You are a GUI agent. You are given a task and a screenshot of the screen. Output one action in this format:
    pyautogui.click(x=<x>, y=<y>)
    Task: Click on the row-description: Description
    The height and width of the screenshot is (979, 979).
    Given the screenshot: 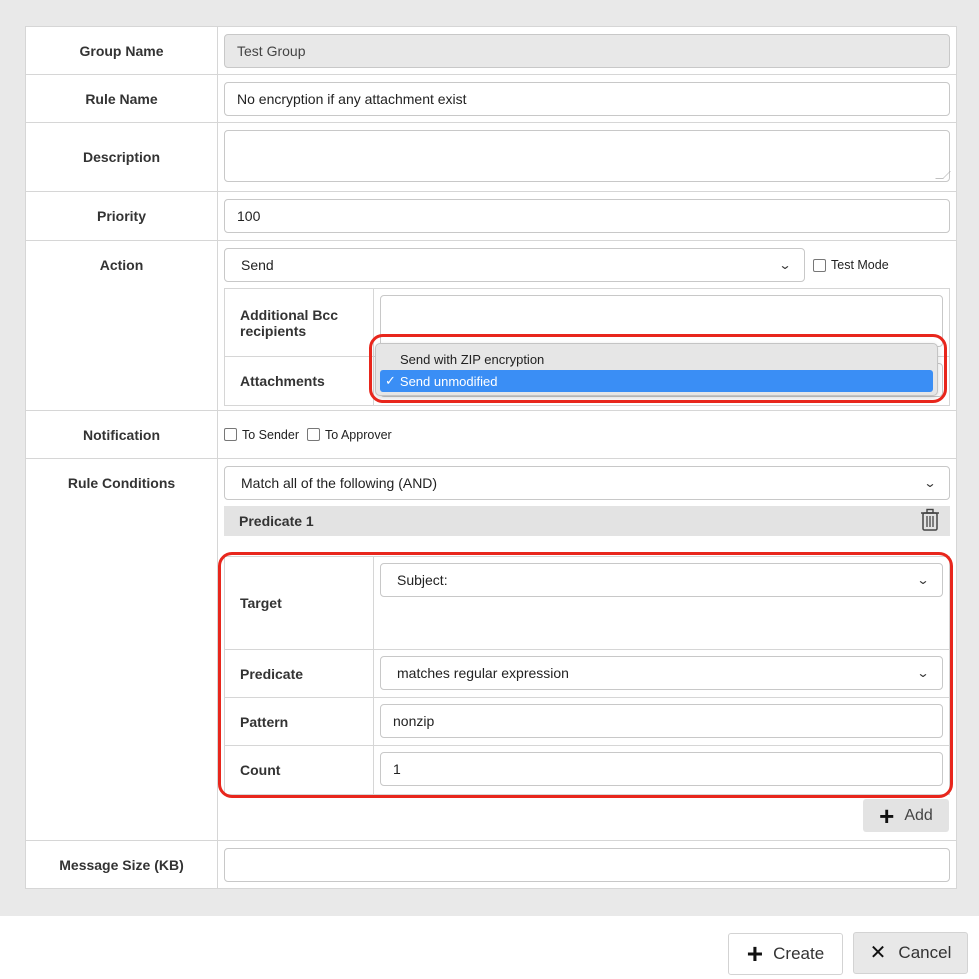 What is the action you would take?
    pyautogui.click(x=491, y=157)
    